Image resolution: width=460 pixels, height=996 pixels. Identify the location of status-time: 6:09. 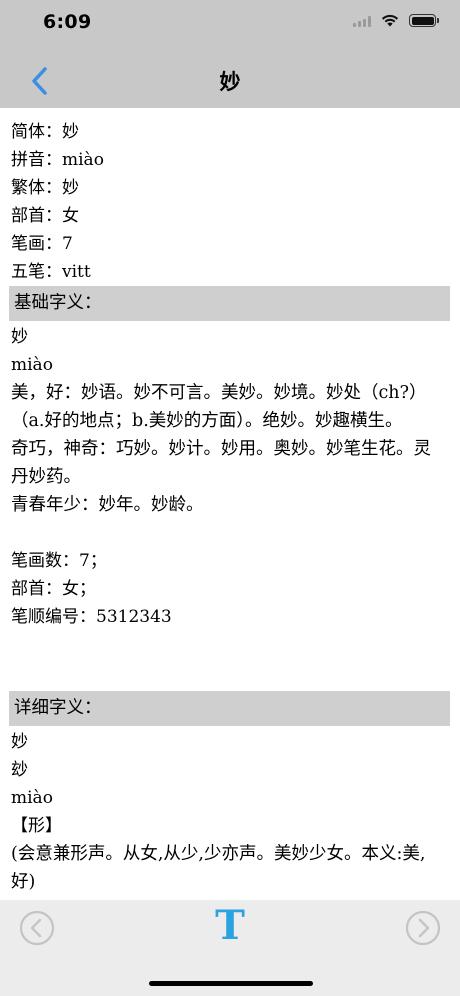
(67, 22).